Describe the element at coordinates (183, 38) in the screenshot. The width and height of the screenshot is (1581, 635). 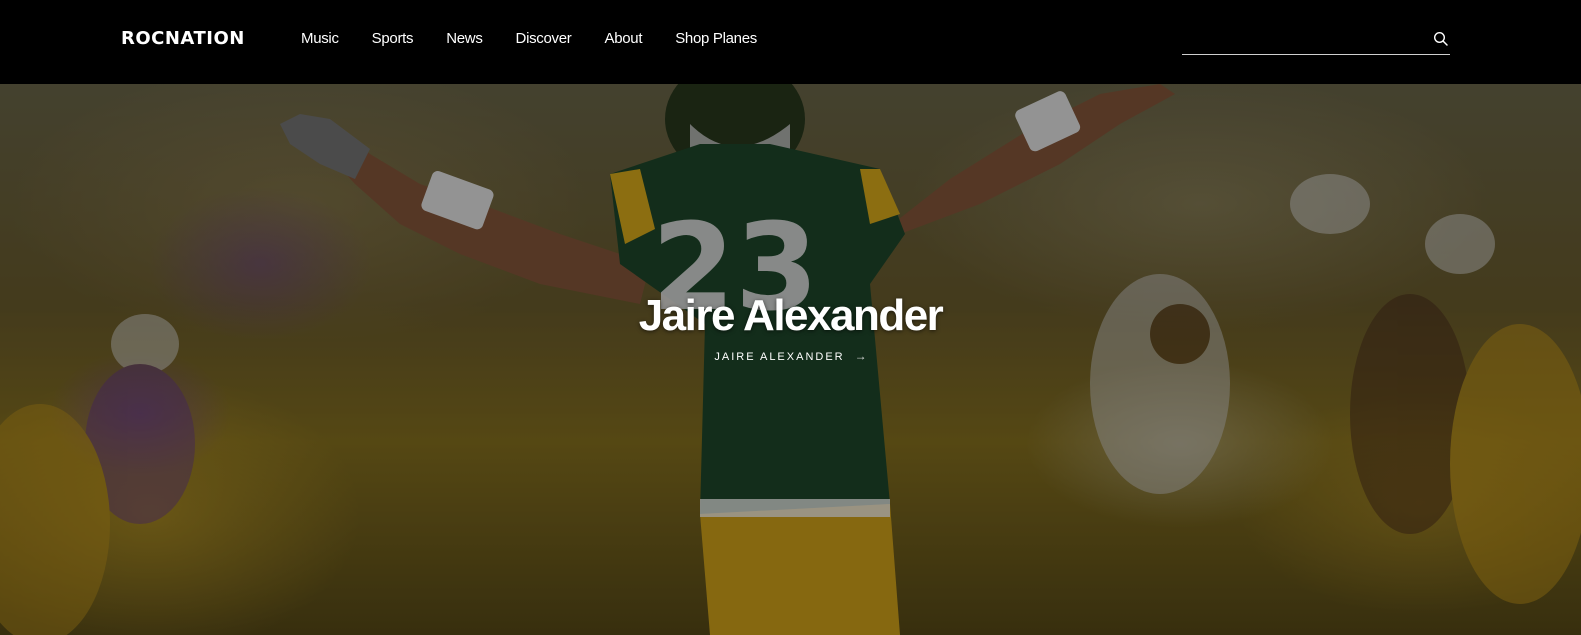
I see `site-logo: ROCNATION` at that location.